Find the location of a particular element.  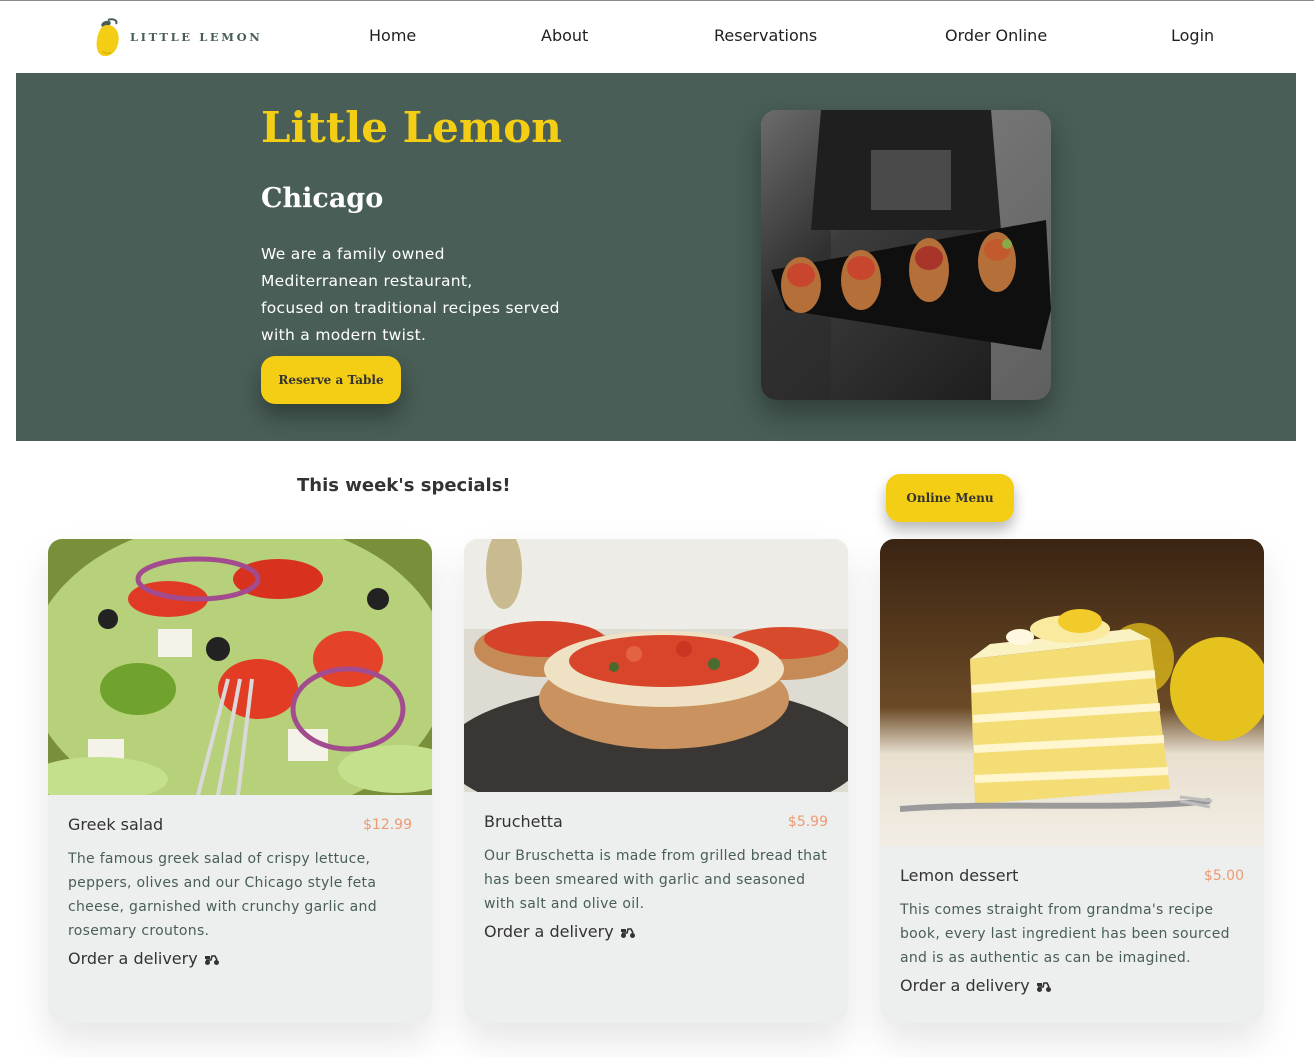

online-menu-button: Online Menu is located at coordinates (950, 498).